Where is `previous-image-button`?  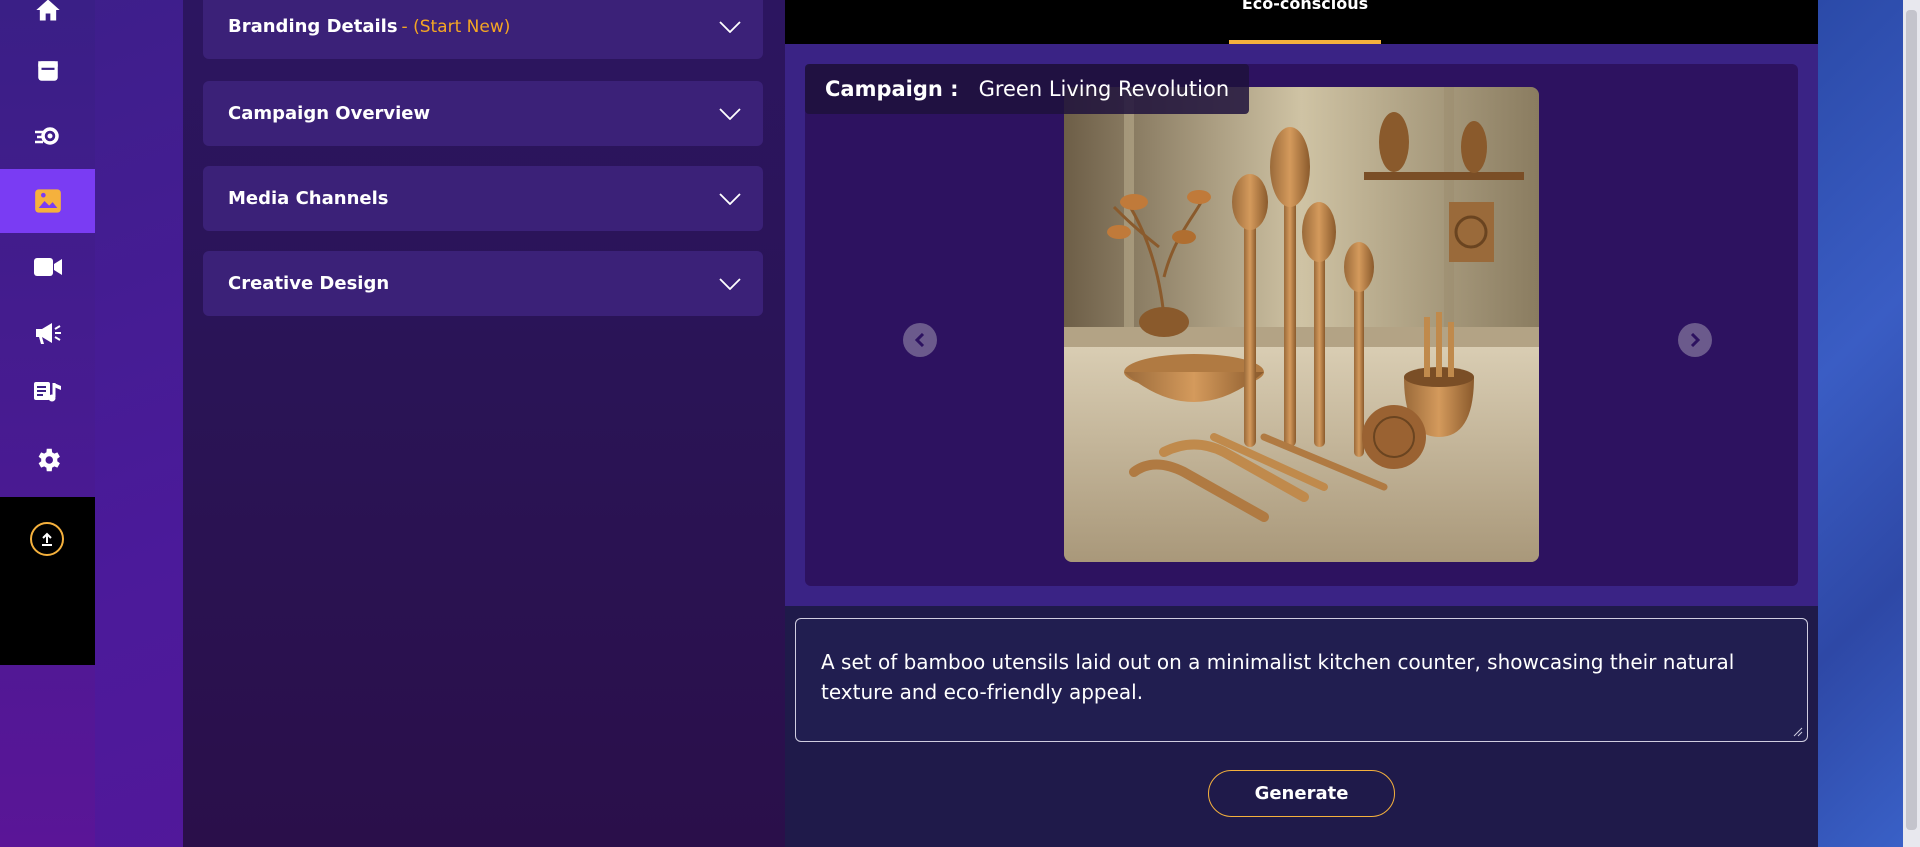 previous-image-button is located at coordinates (920, 340).